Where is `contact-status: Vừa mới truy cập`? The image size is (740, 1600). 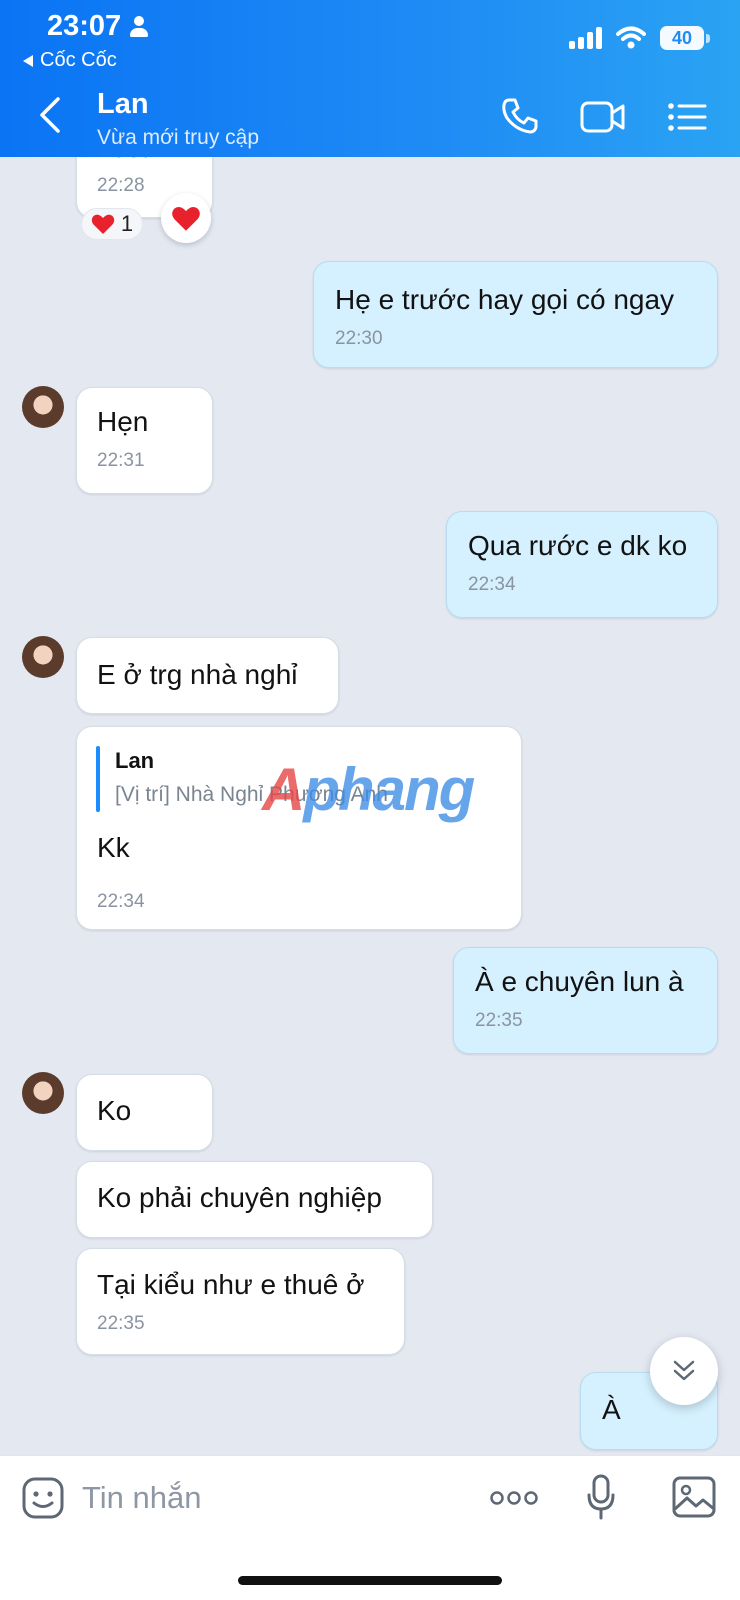
contact-status: Vừa mới truy cập is located at coordinates (178, 137).